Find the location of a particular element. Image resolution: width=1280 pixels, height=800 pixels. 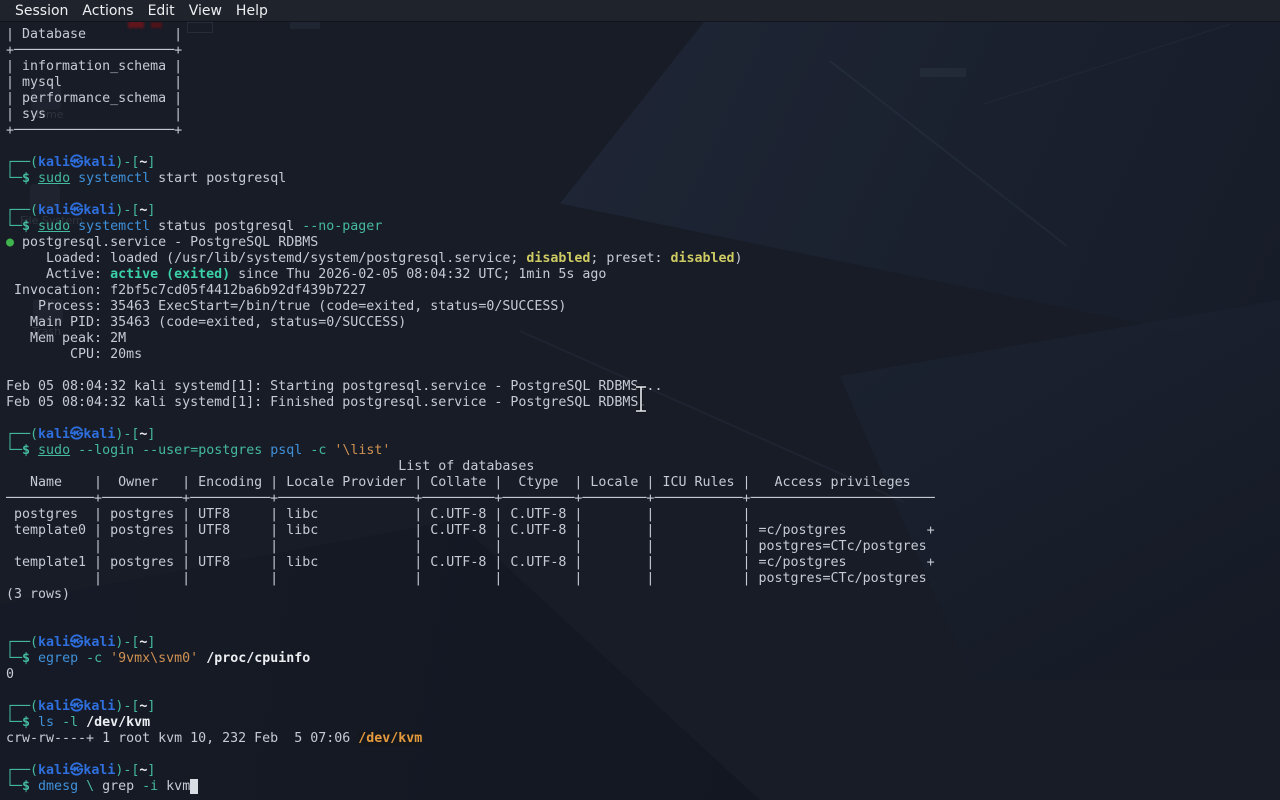

menu-session: Session is located at coordinates (41, 11).